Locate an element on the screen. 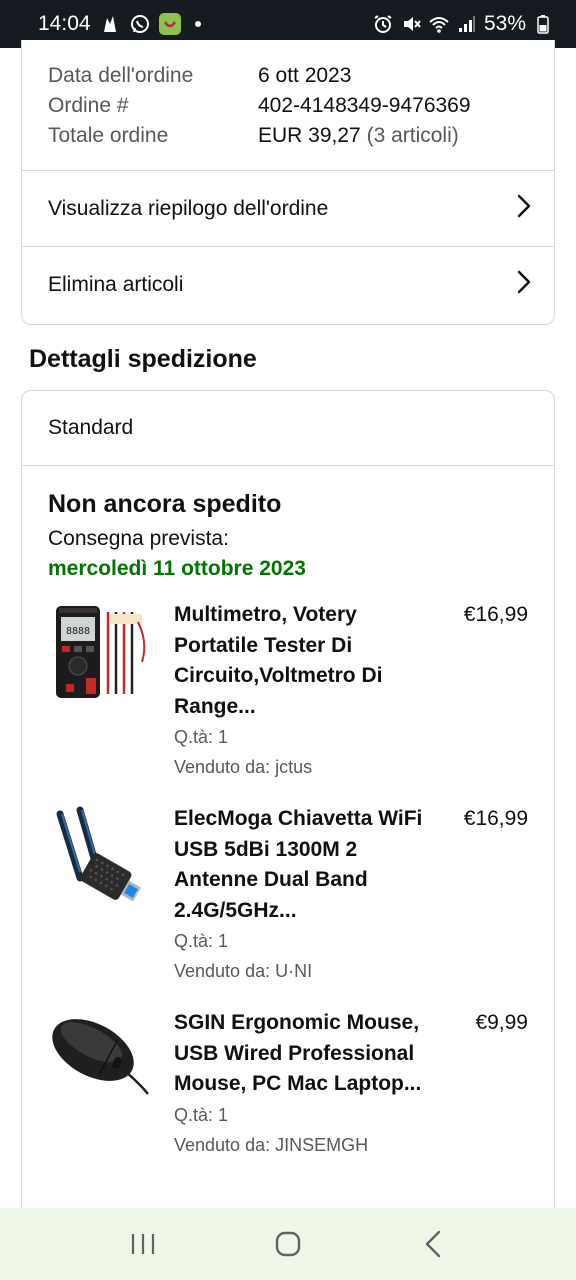 The image size is (576, 1280). whatsapp-icon is located at coordinates (140, 24).